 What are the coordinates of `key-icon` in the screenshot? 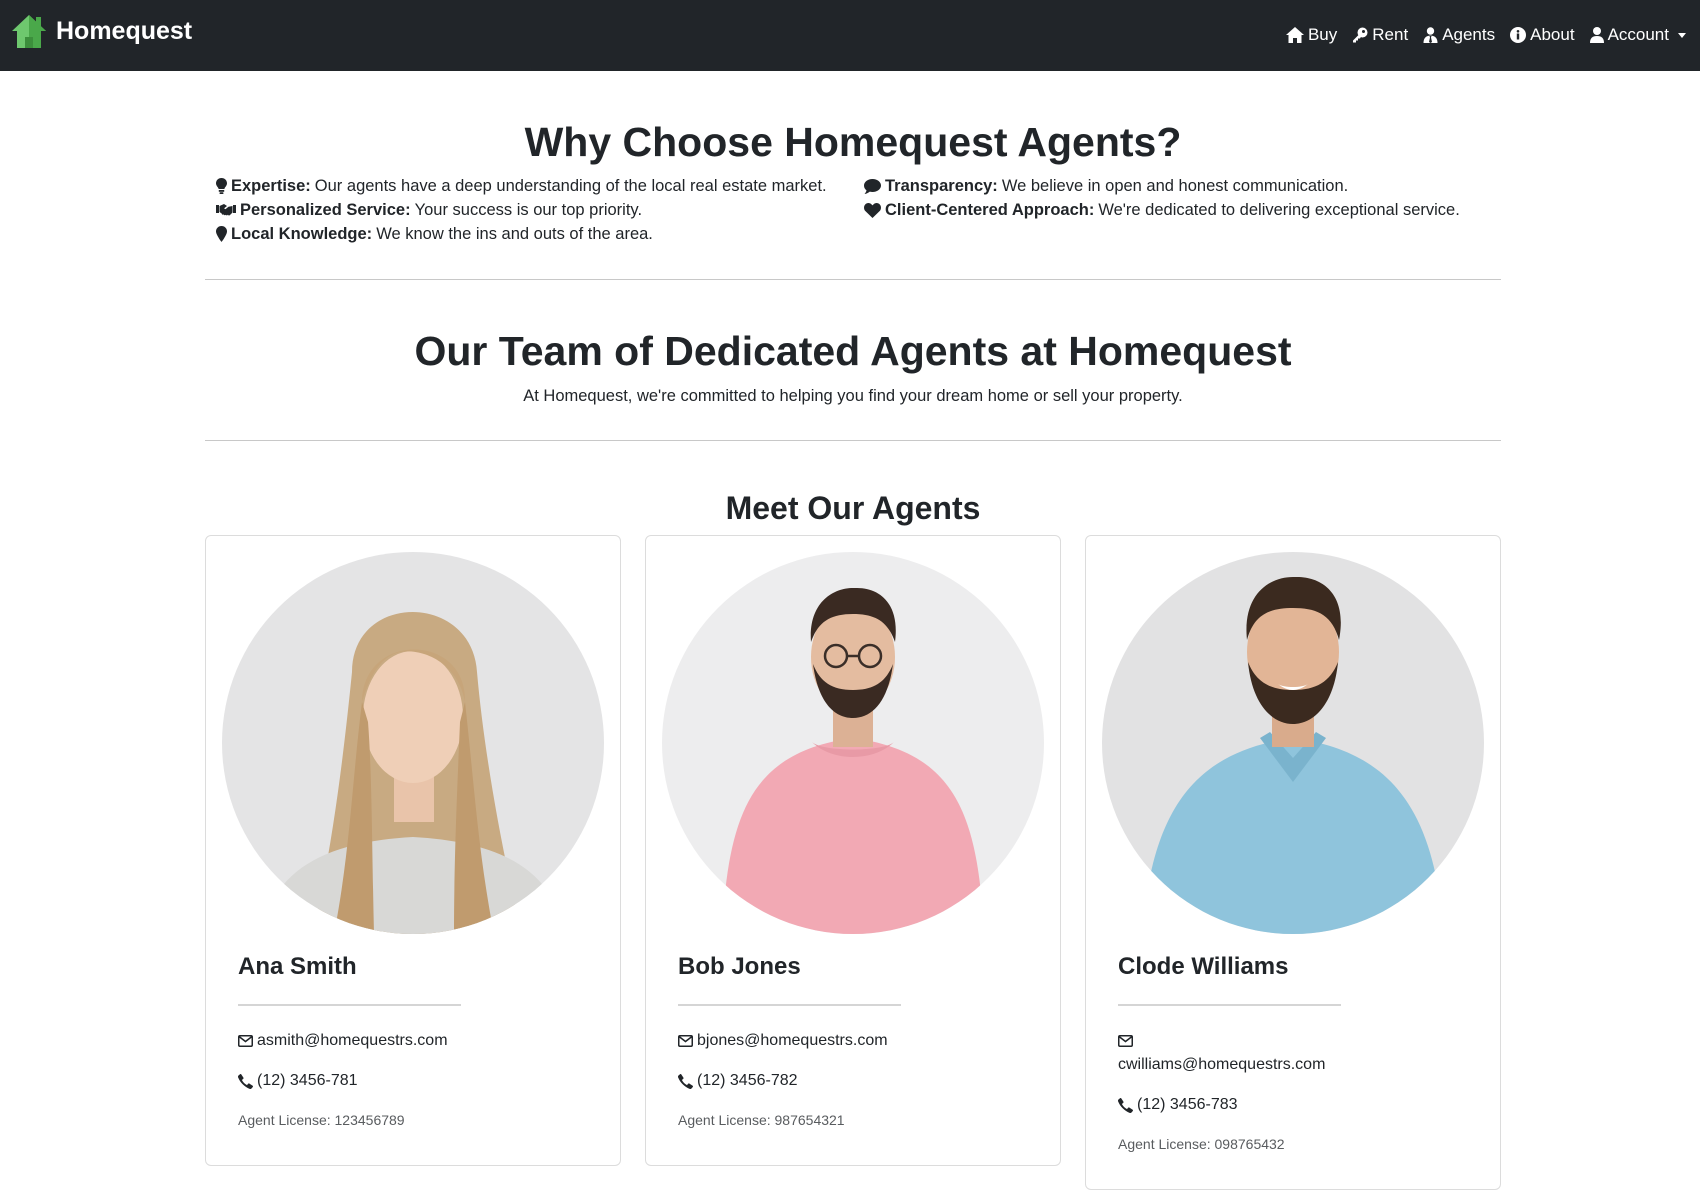 It's located at (1360, 35).